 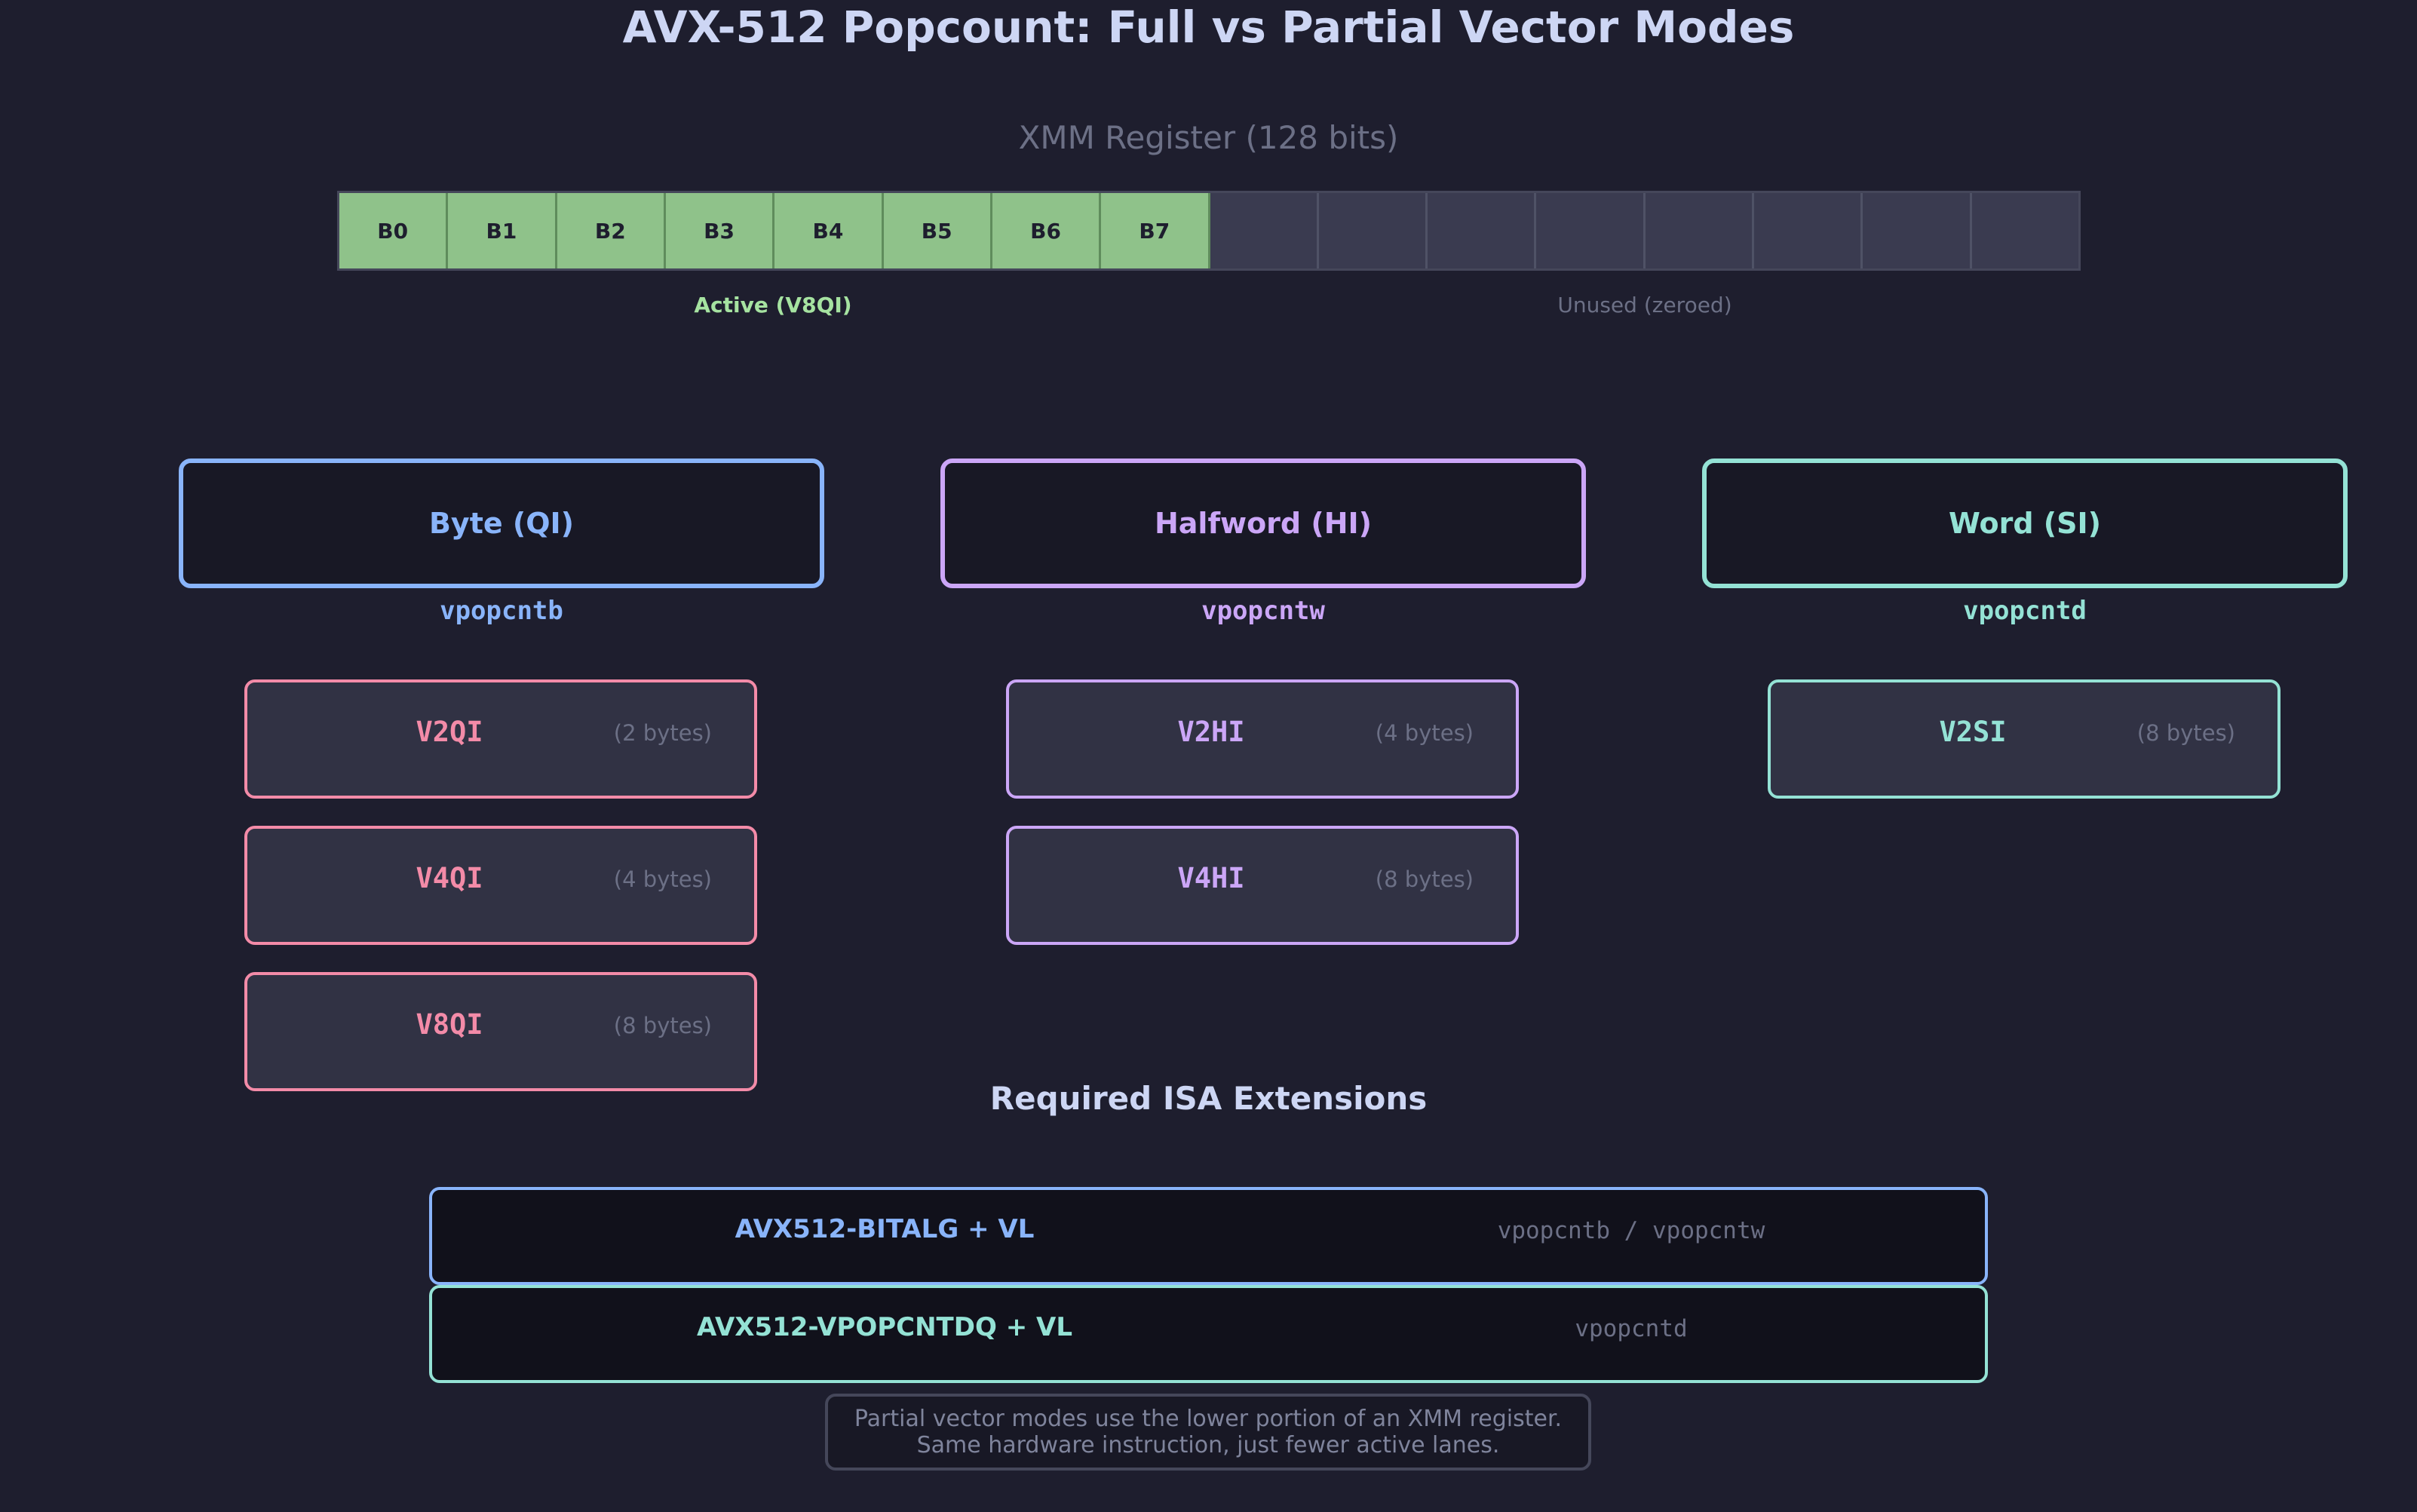 What do you see at coordinates (503, 230) in the screenshot?
I see `lane-b1: B1` at bounding box center [503, 230].